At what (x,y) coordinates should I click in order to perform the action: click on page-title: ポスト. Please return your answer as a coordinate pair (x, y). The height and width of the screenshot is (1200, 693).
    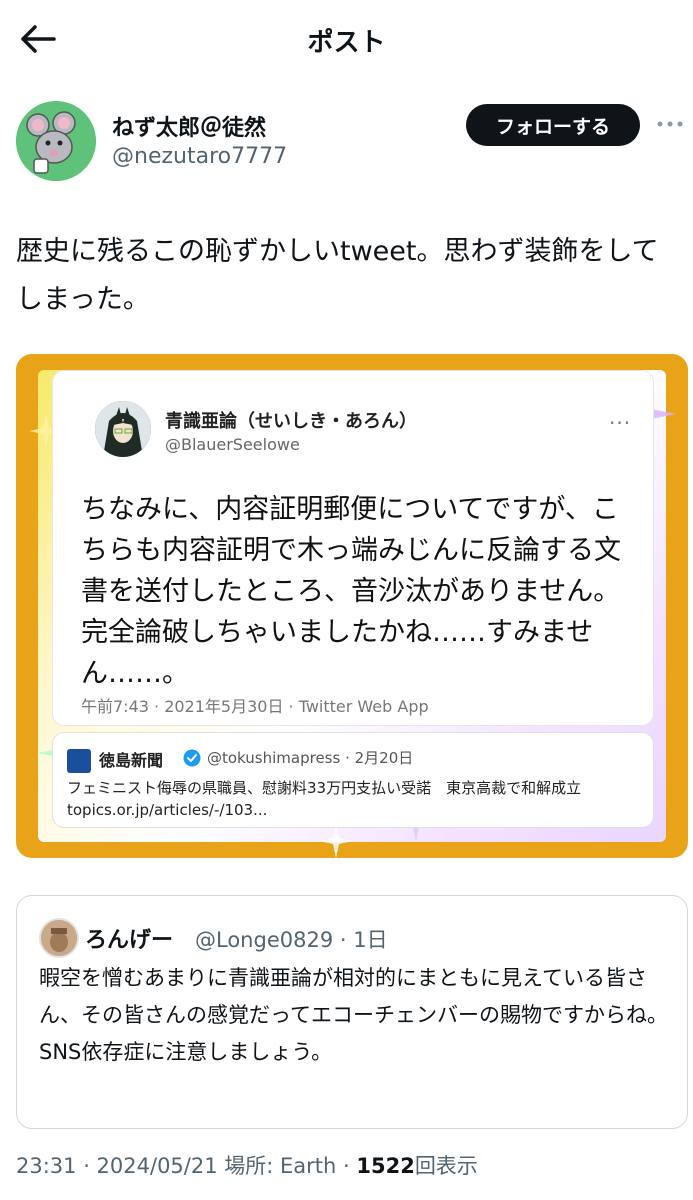
    Looking at the image, I should click on (346, 43).